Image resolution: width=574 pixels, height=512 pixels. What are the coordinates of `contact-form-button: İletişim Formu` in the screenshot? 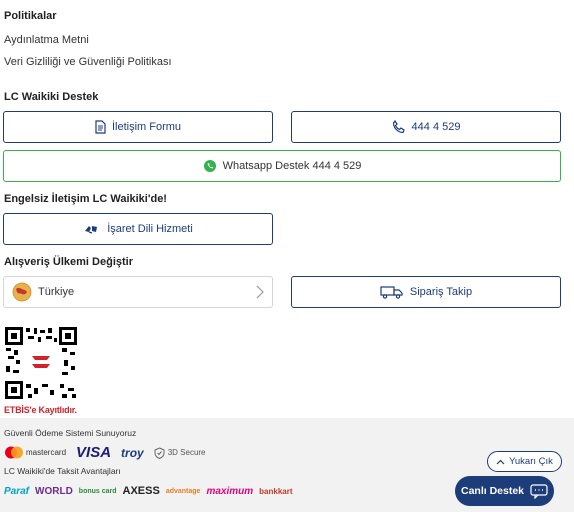 It's located at (138, 127).